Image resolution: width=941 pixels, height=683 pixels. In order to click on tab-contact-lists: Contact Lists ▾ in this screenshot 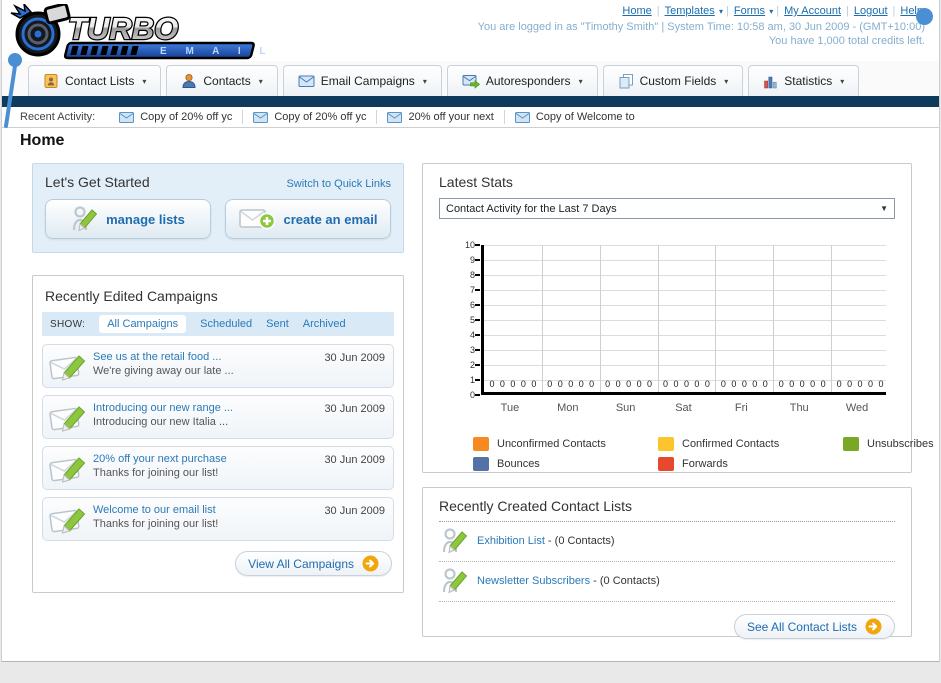, I will do `click(95, 80)`.